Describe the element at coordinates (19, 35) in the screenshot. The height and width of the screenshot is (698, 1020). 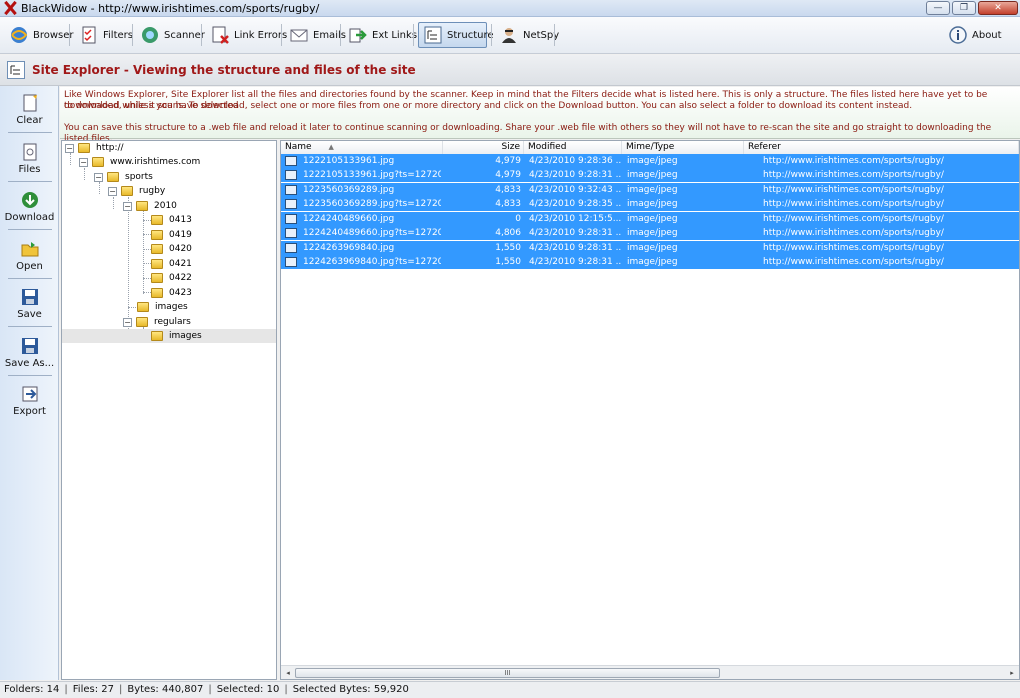
I see `browser-globe-icon` at that location.